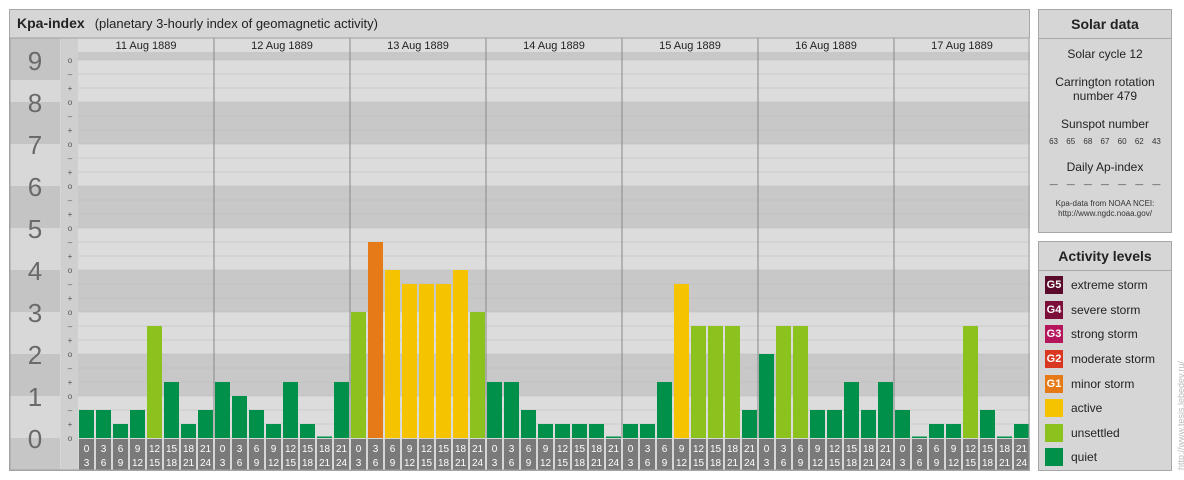 Image resolution: width=1184 pixels, height=480 pixels. What do you see at coordinates (1054, 141) in the screenshot?
I see `sunspot-value: 63` at bounding box center [1054, 141].